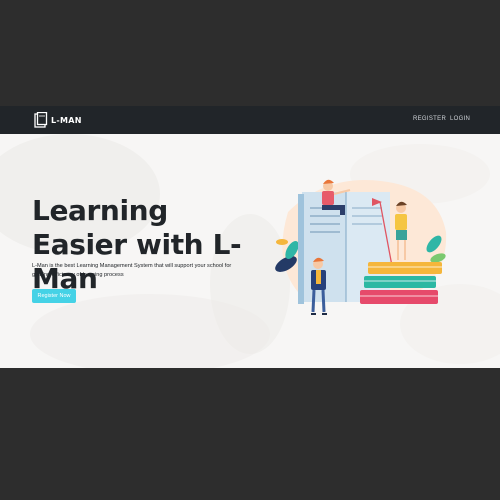 This screenshot has width=500, height=500. I want to click on hero-title: Learning Easier with L-Man, so click(137, 244).